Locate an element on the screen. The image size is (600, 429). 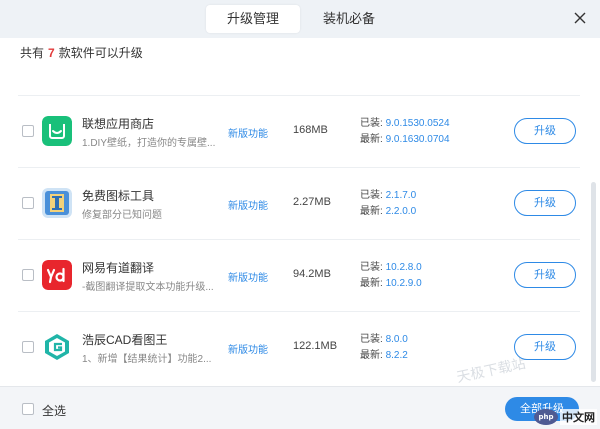
icon-tool-icon is located at coordinates (57, 203).